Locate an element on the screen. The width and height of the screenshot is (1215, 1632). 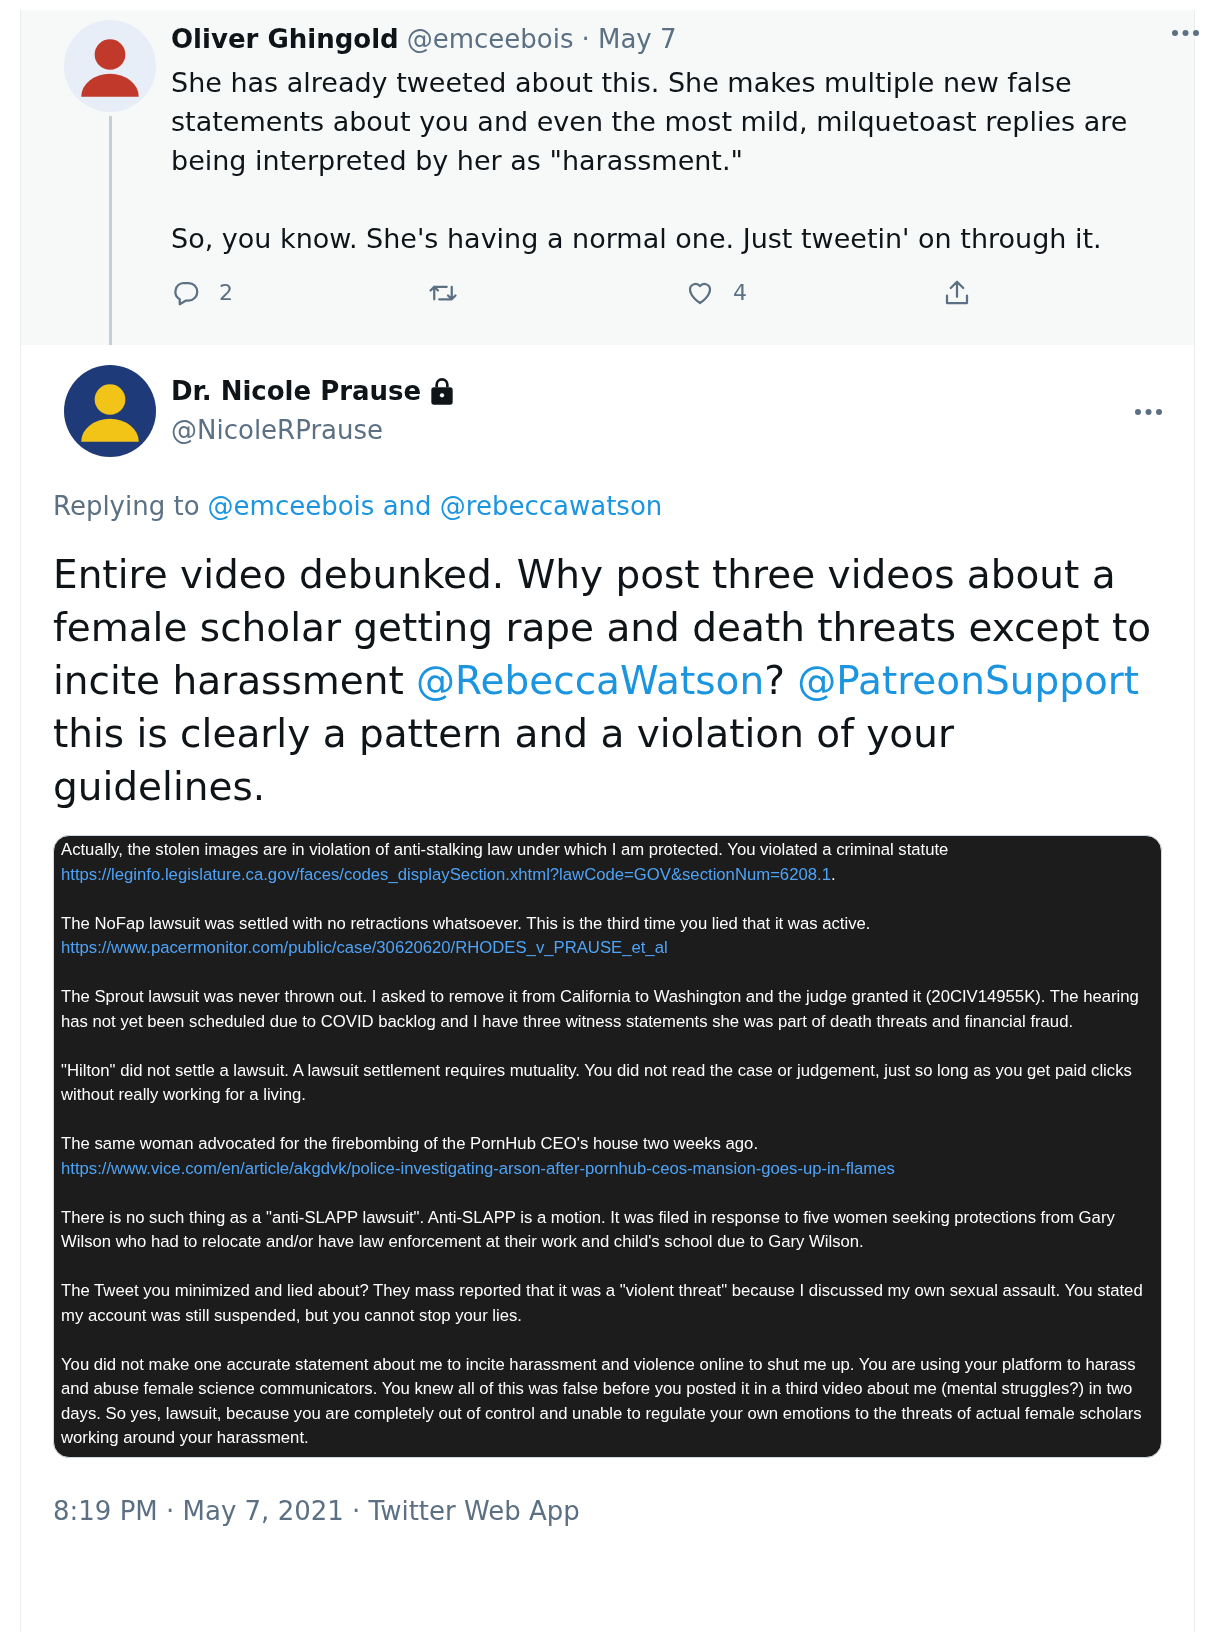
screenshot-paragraph: The Tweet you minimized and lied about? They mass reported that it was a "violent threat" because I discussed my own sexual assault. You stated my account was still suspended, but you cannot stop your lies. is located at coordinates (602, 1303).